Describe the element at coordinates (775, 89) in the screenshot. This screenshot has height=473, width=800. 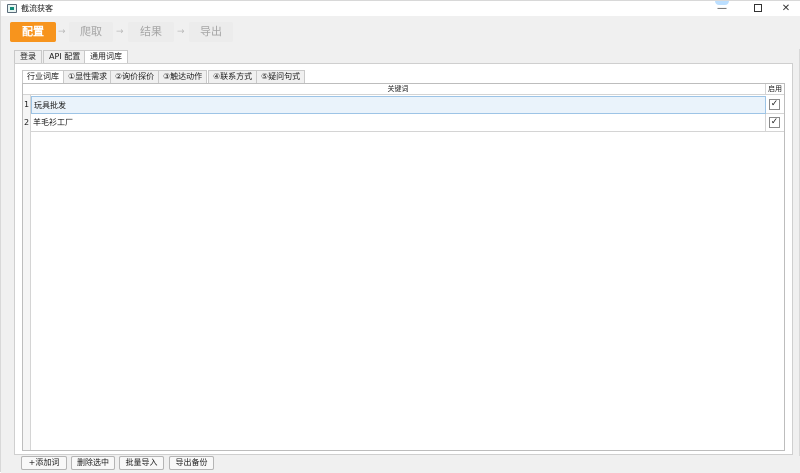
I see `column-header-enabled: 启用` at that location.